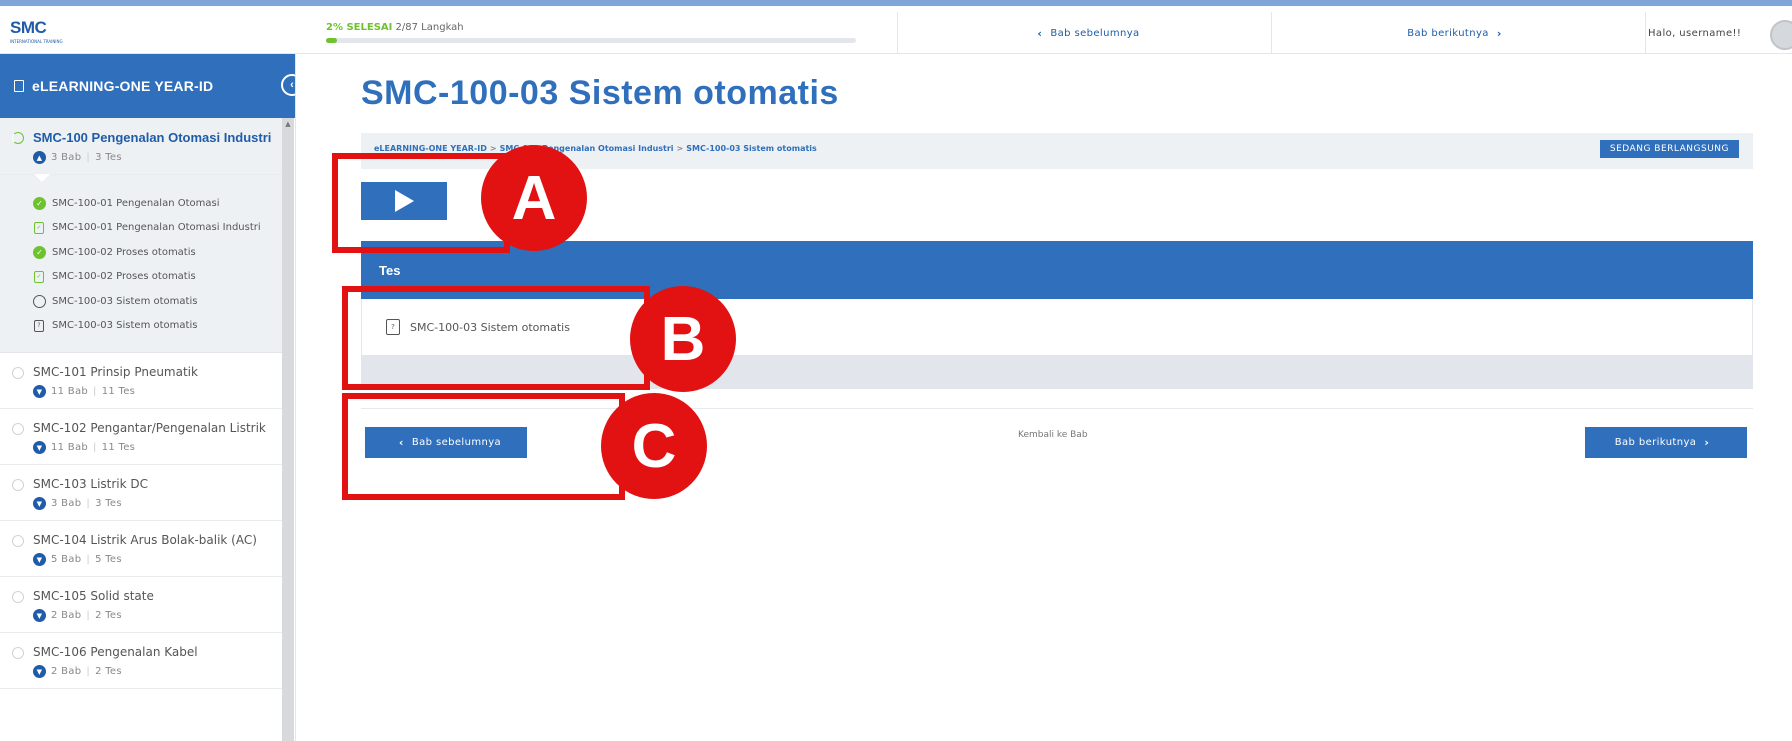  I want to click on chevron-up-icon: ▲, so click(39, 157).